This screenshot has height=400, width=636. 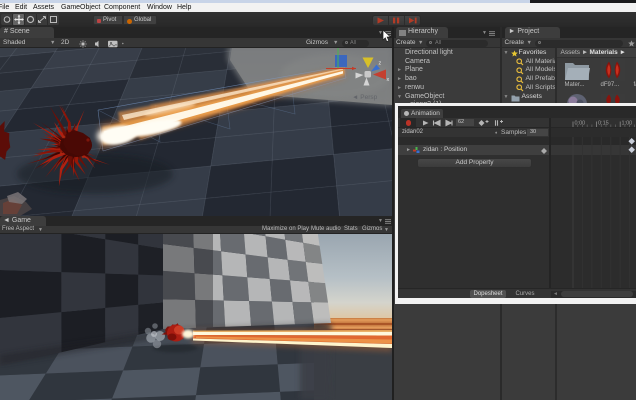 What do you see at coordinates (580, 124) in the screenshot?
I see `svg-text: 0:00` at bounding box center [580, 124].